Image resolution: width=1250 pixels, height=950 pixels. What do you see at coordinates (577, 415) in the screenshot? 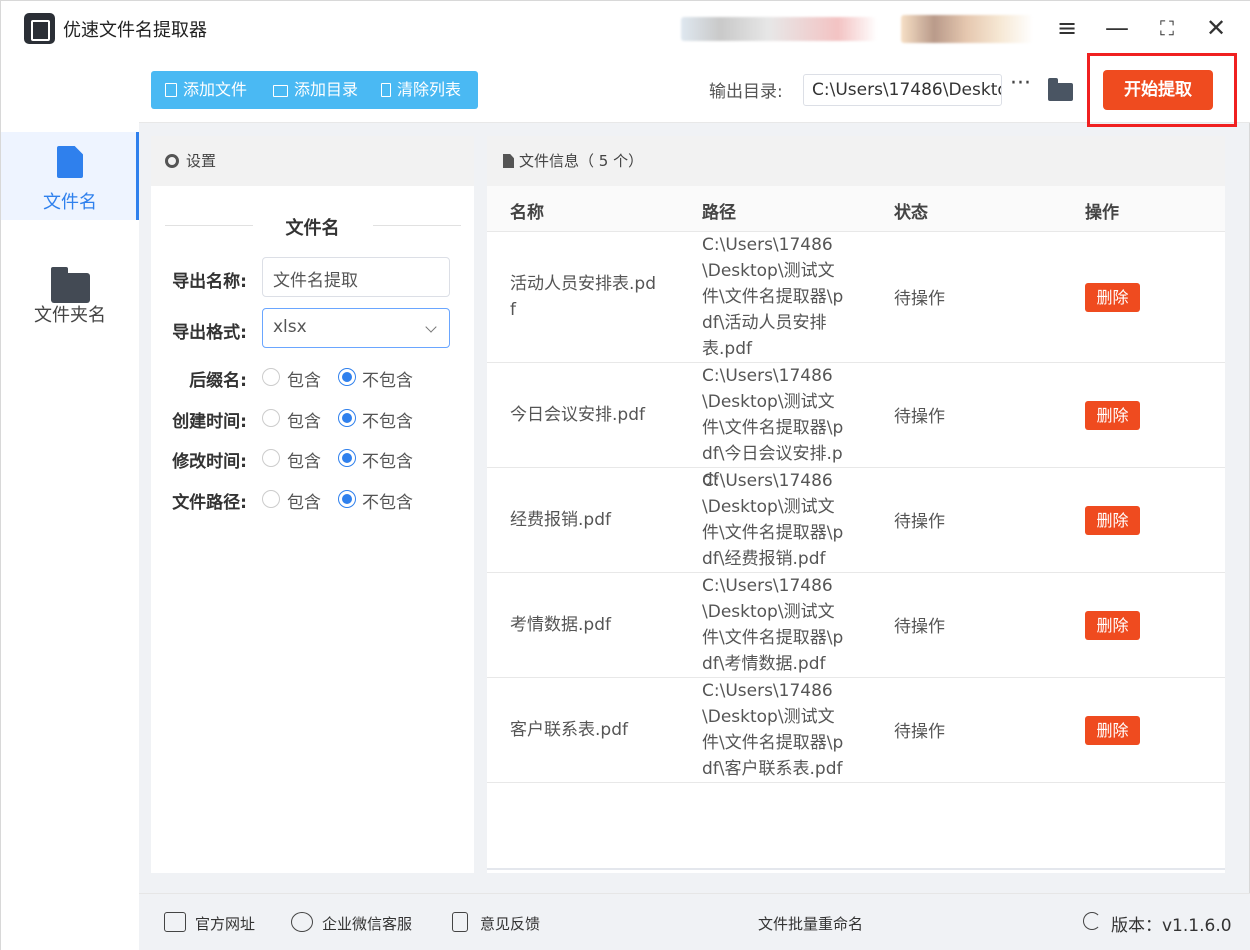
I see `file-name: 今日会议安排.pdf` at bounding box center [577, 415].